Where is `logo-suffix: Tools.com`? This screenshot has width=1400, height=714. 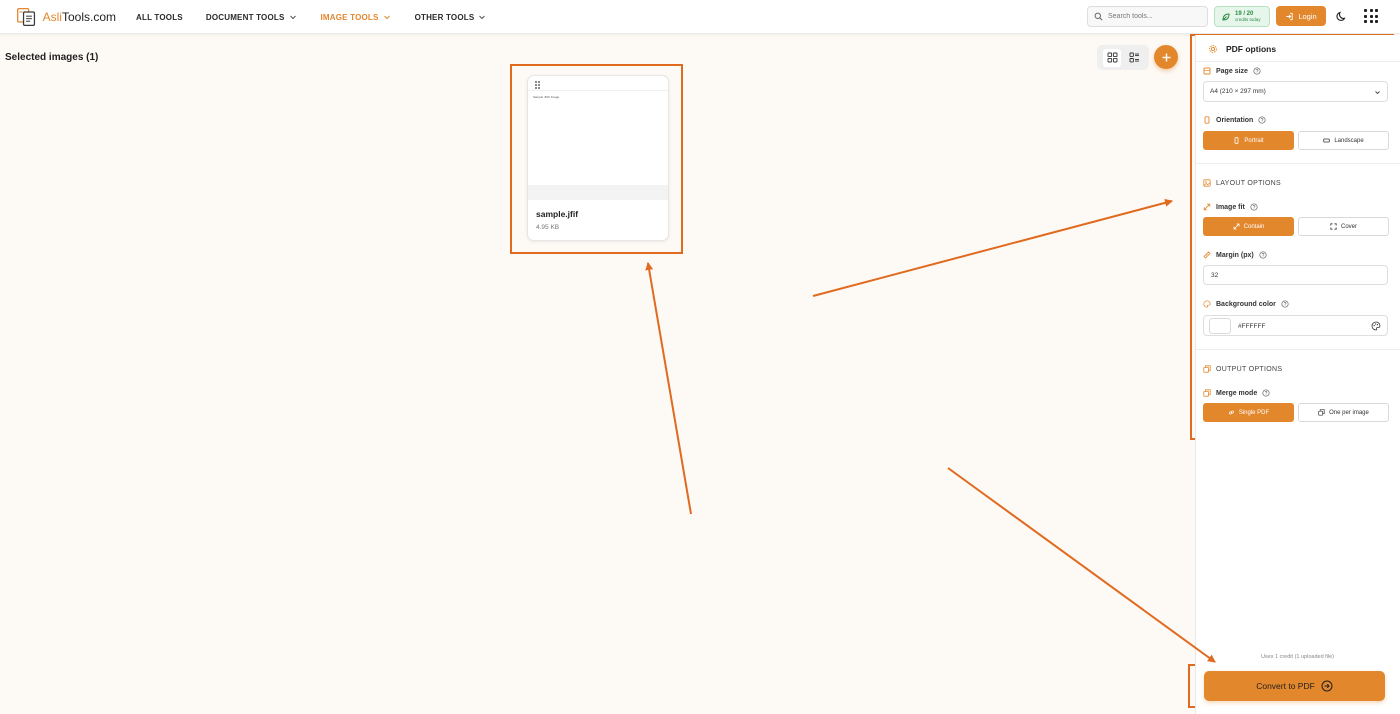
logo-suffix: Tools.com is located at coordinates (88, 17).